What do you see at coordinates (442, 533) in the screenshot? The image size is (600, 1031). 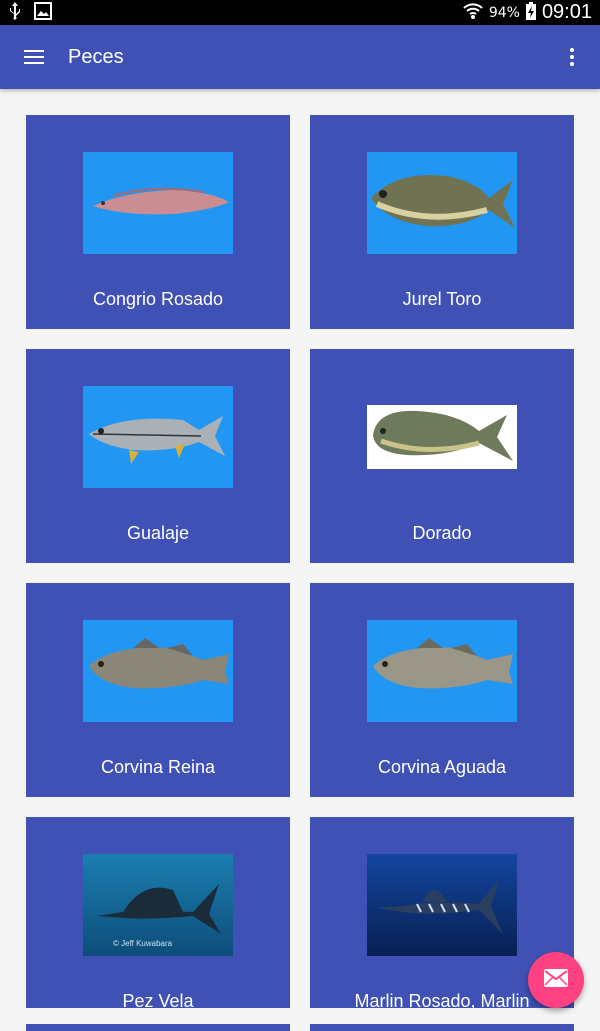 I see `fish-name: Dorado` at bounding box center [442, 533].